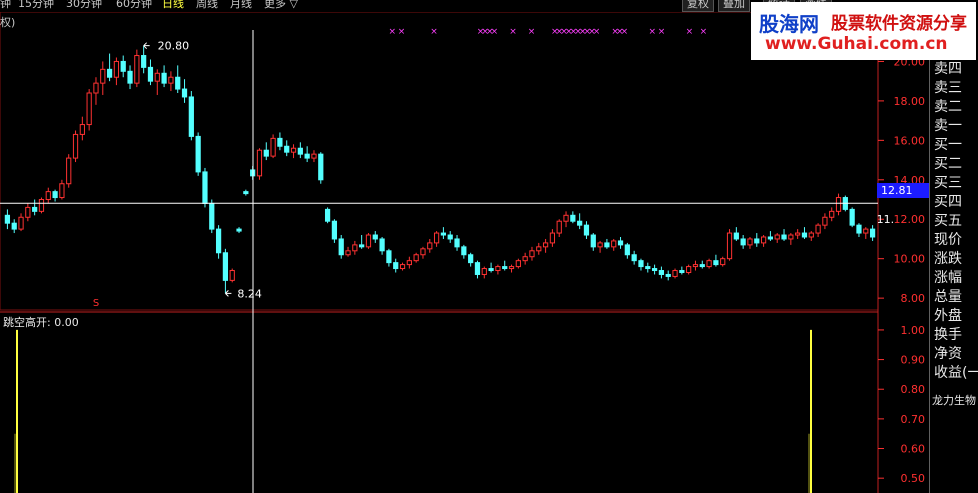 The height and width of the screenshot is (493, 978). I want to click on quote-row-label: 外盘, so click(948, 316).